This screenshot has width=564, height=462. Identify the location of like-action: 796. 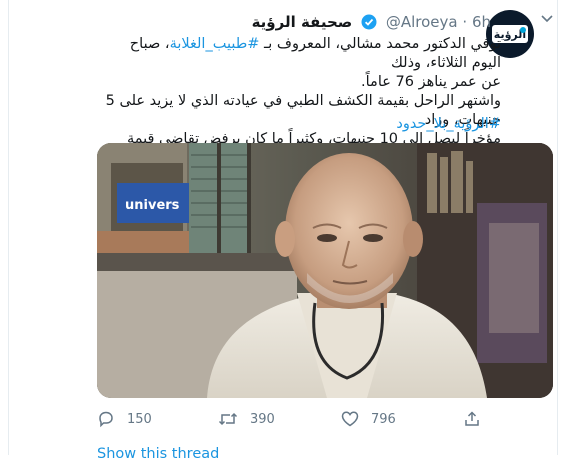
(368, 419).